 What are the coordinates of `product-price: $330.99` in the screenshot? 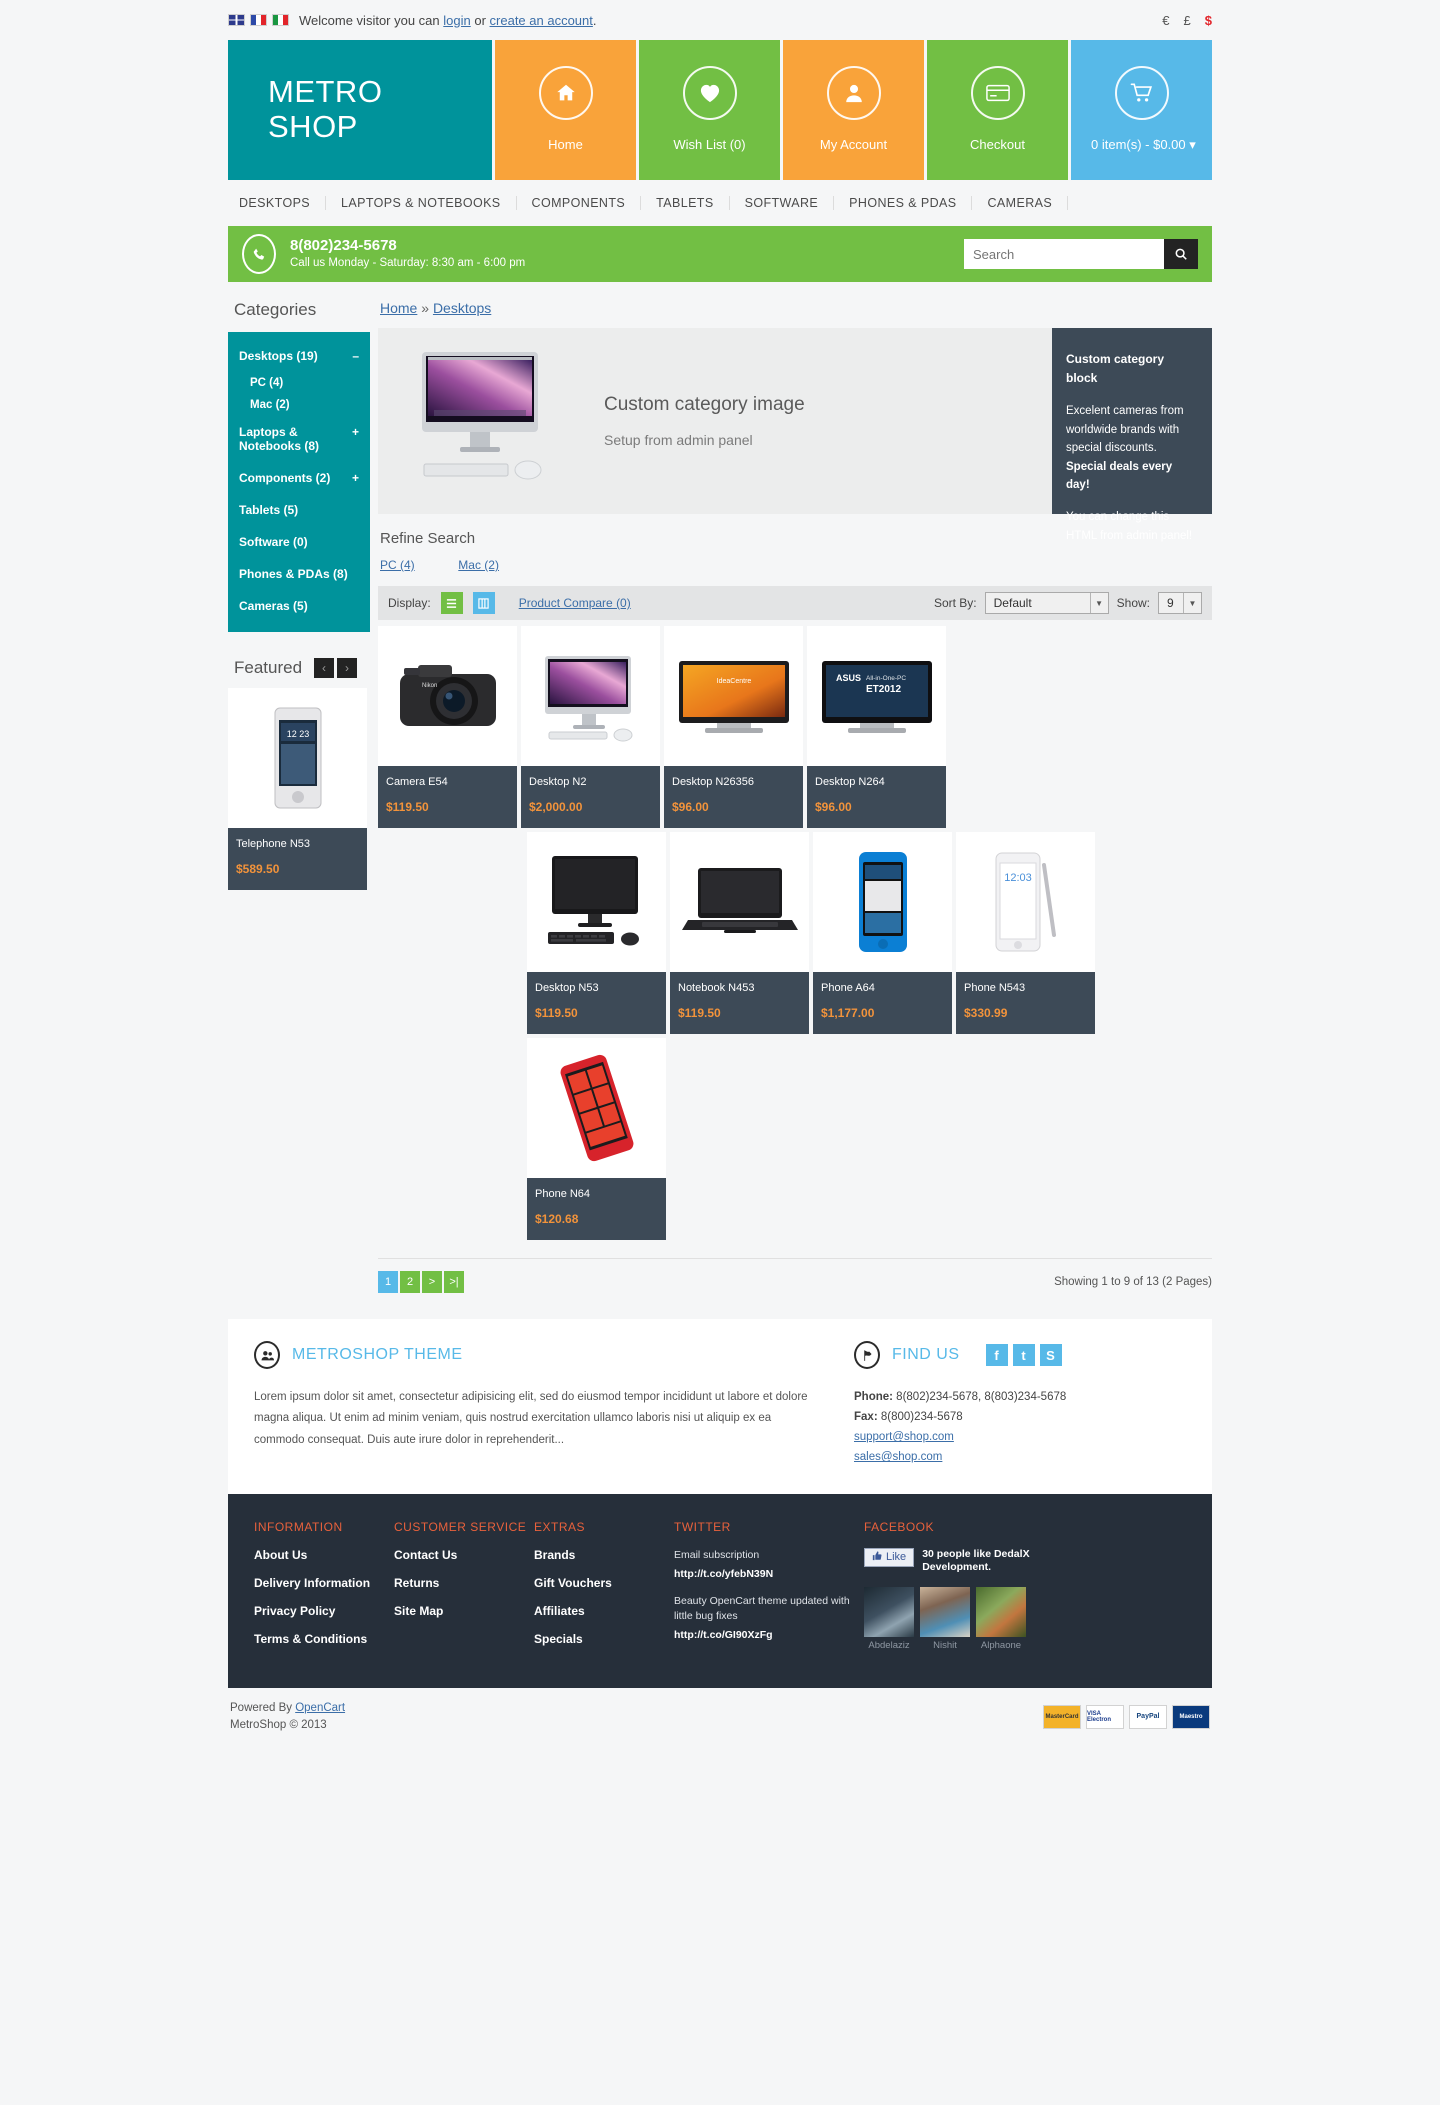 It's located at (986, 1013).